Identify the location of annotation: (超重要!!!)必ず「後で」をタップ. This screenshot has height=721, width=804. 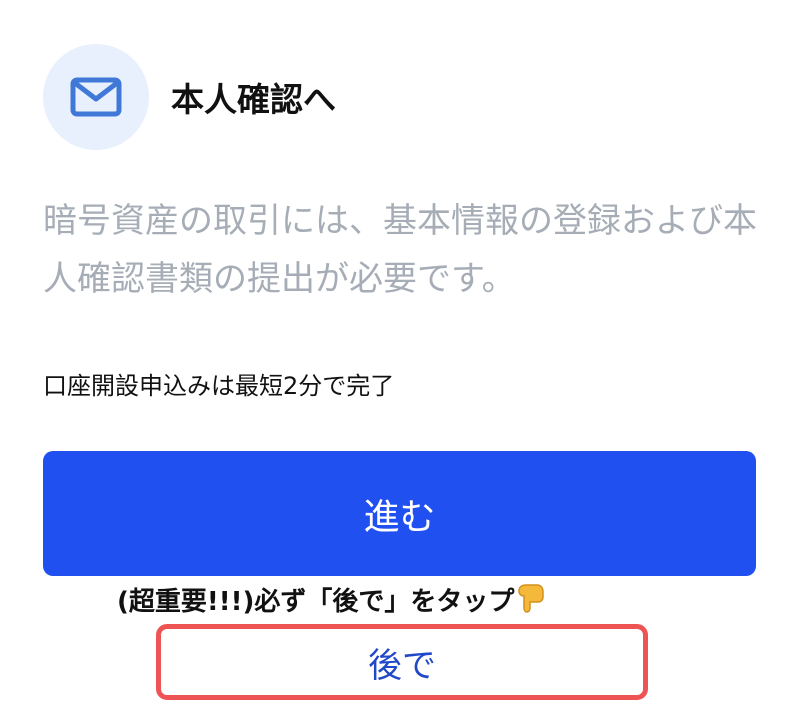
(331, 601).